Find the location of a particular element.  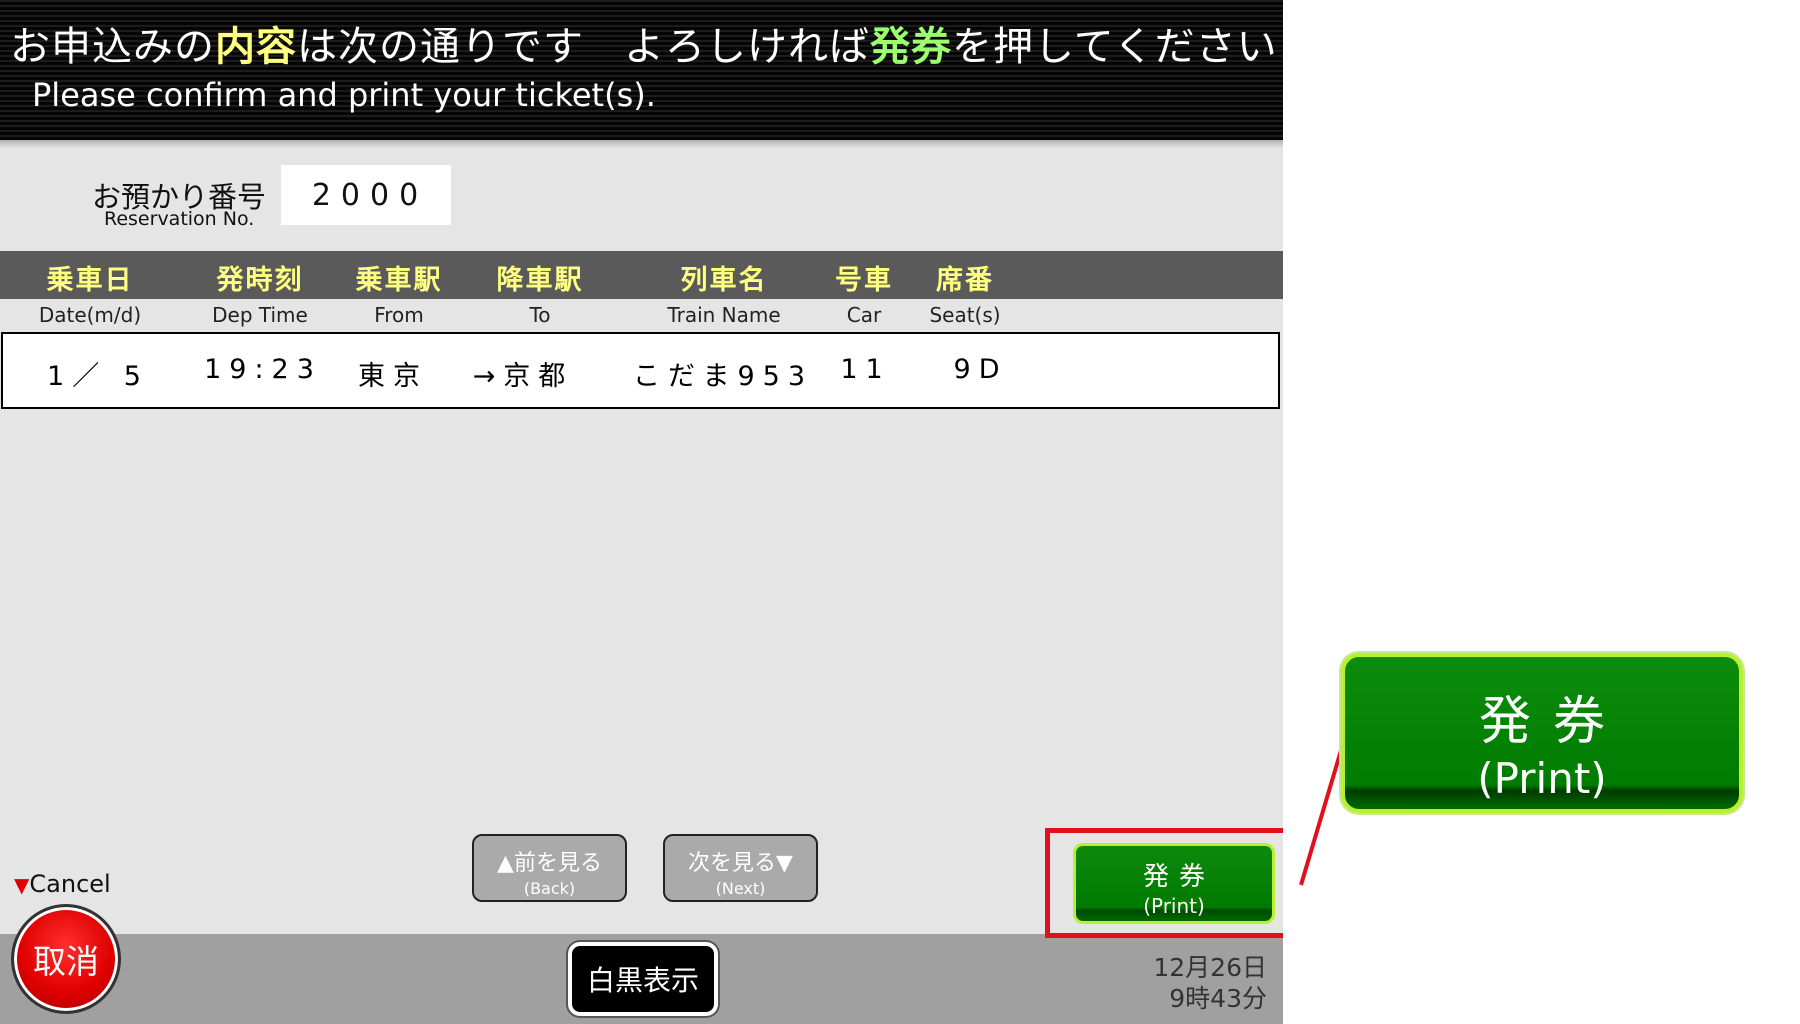

header-seat-en: Seat(s) is located at coordinates (965, 315).